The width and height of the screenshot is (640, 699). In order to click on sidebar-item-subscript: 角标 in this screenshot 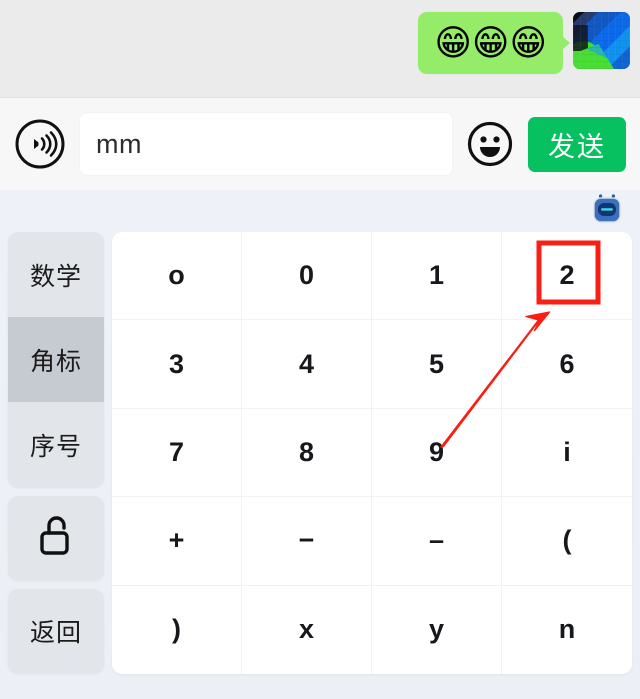, I will do `click(56, 359)`.